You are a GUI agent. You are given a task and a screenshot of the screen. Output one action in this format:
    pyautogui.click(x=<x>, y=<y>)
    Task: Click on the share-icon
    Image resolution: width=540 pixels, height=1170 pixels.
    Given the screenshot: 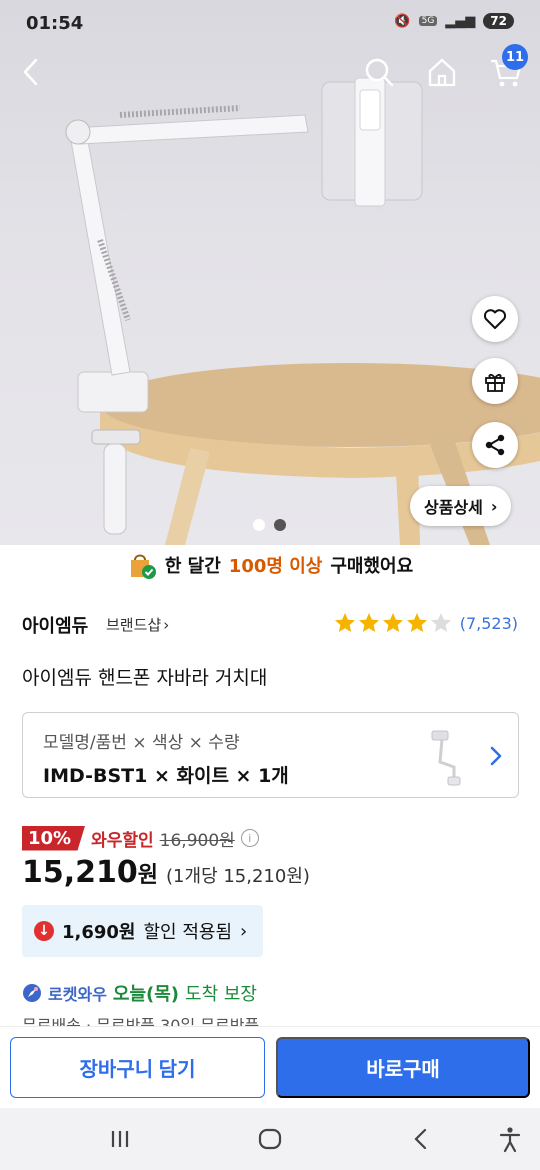 What is the action you would take?
    pyautogui.click(x=495, y=445)
    